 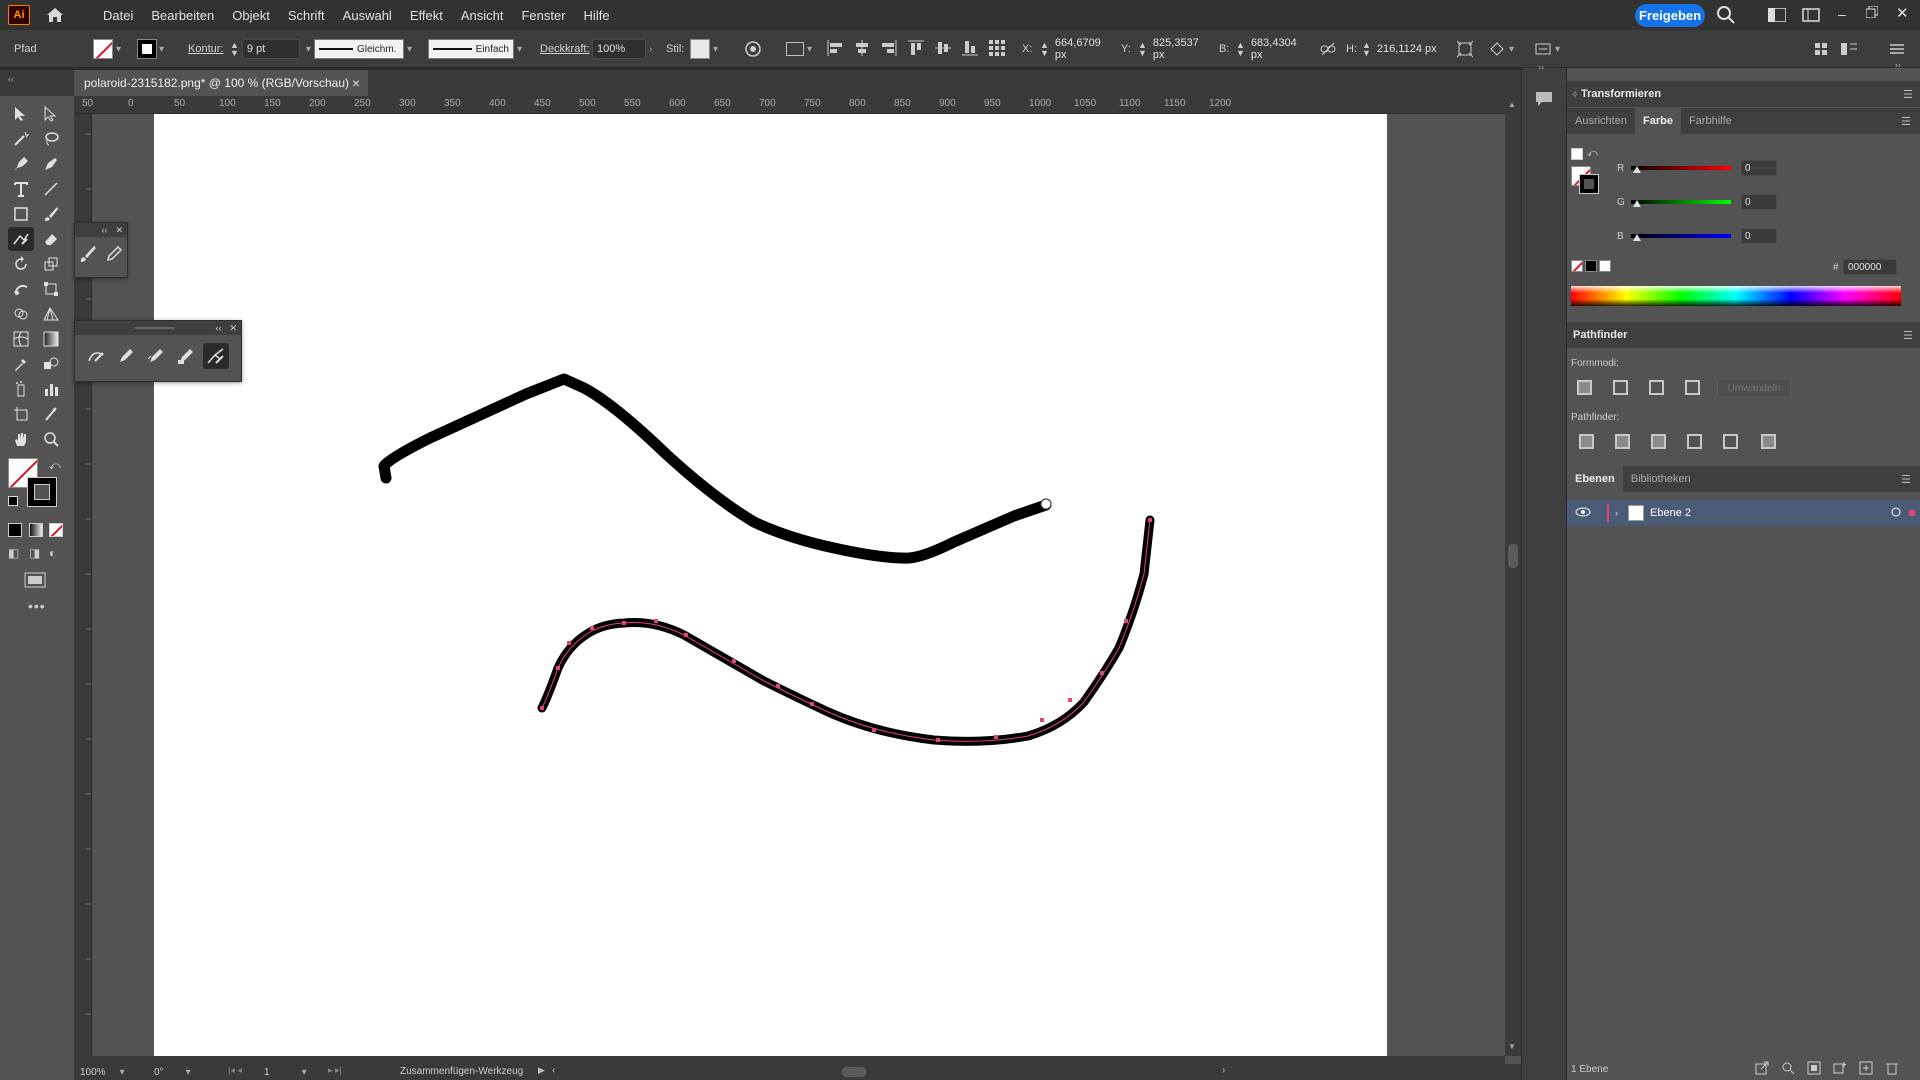 I want to click on black-swatch, so click(x=1591, y=266).